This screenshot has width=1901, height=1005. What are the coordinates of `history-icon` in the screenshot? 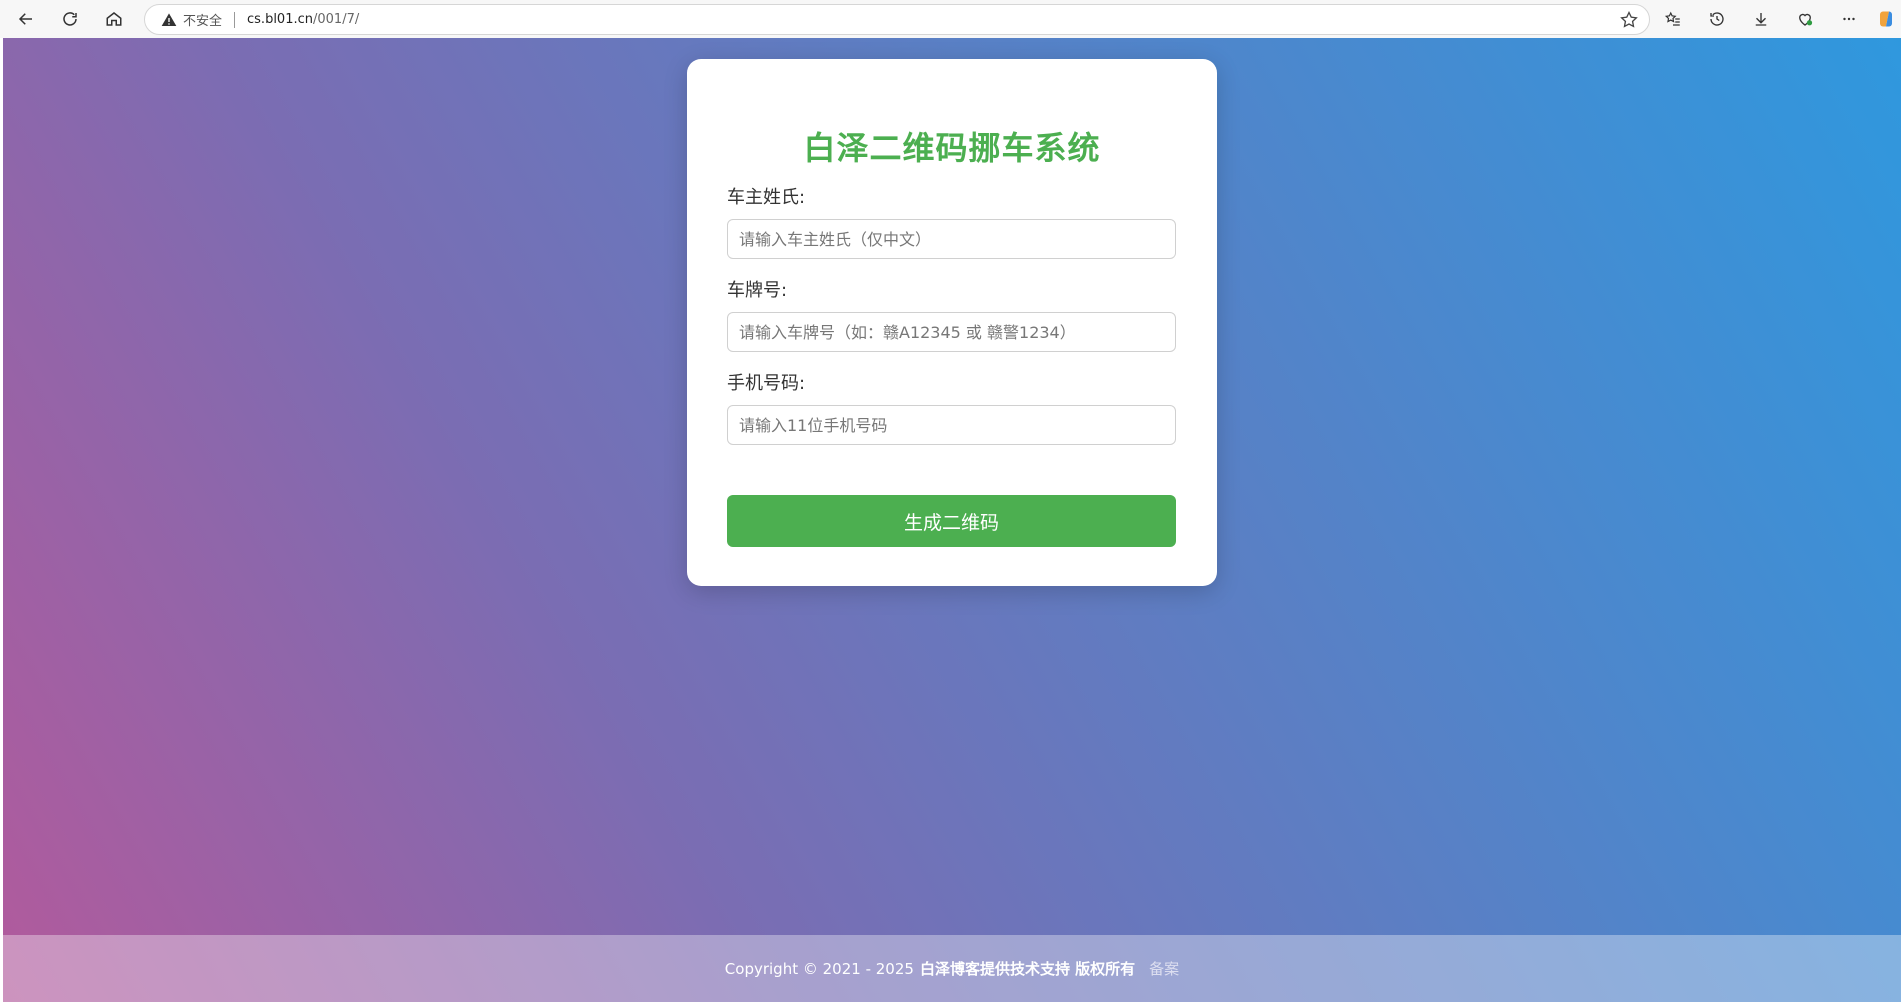 It's located at (1717, 19).